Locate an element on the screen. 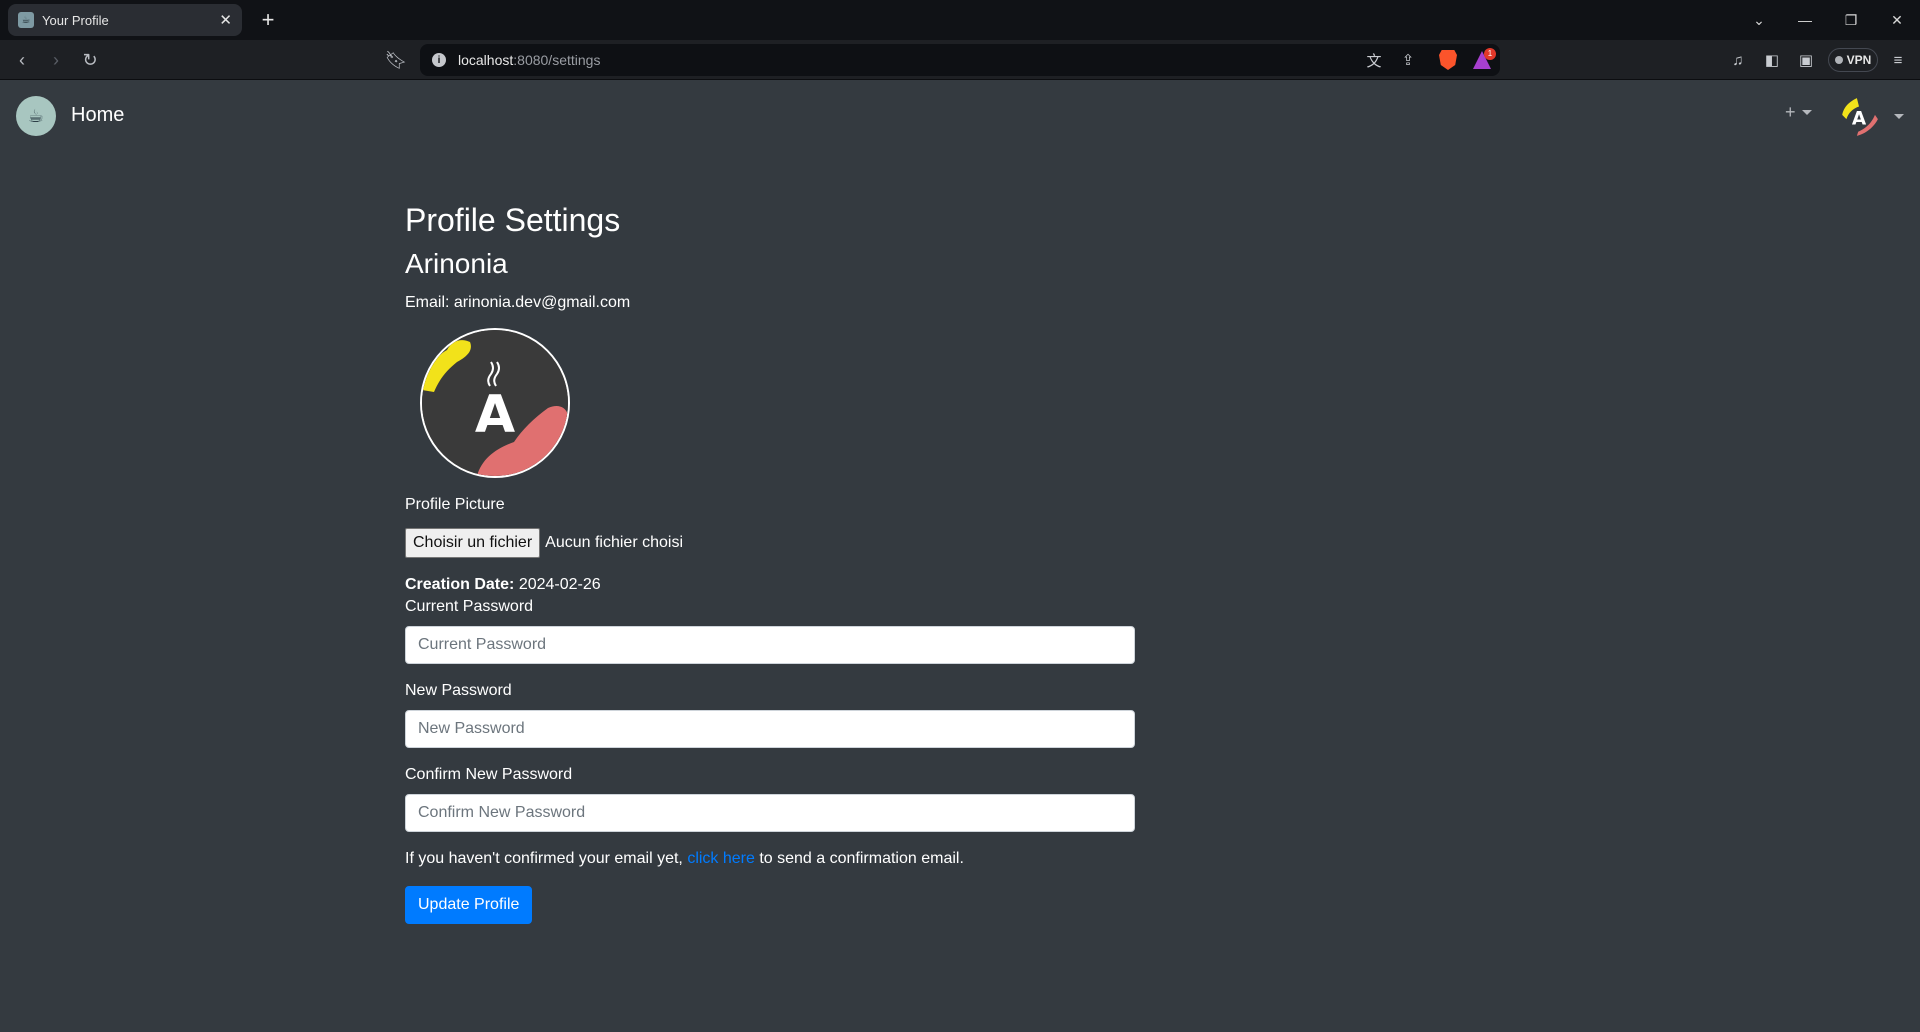  page-title: Profile Settings is located at coordinates (513, 220).